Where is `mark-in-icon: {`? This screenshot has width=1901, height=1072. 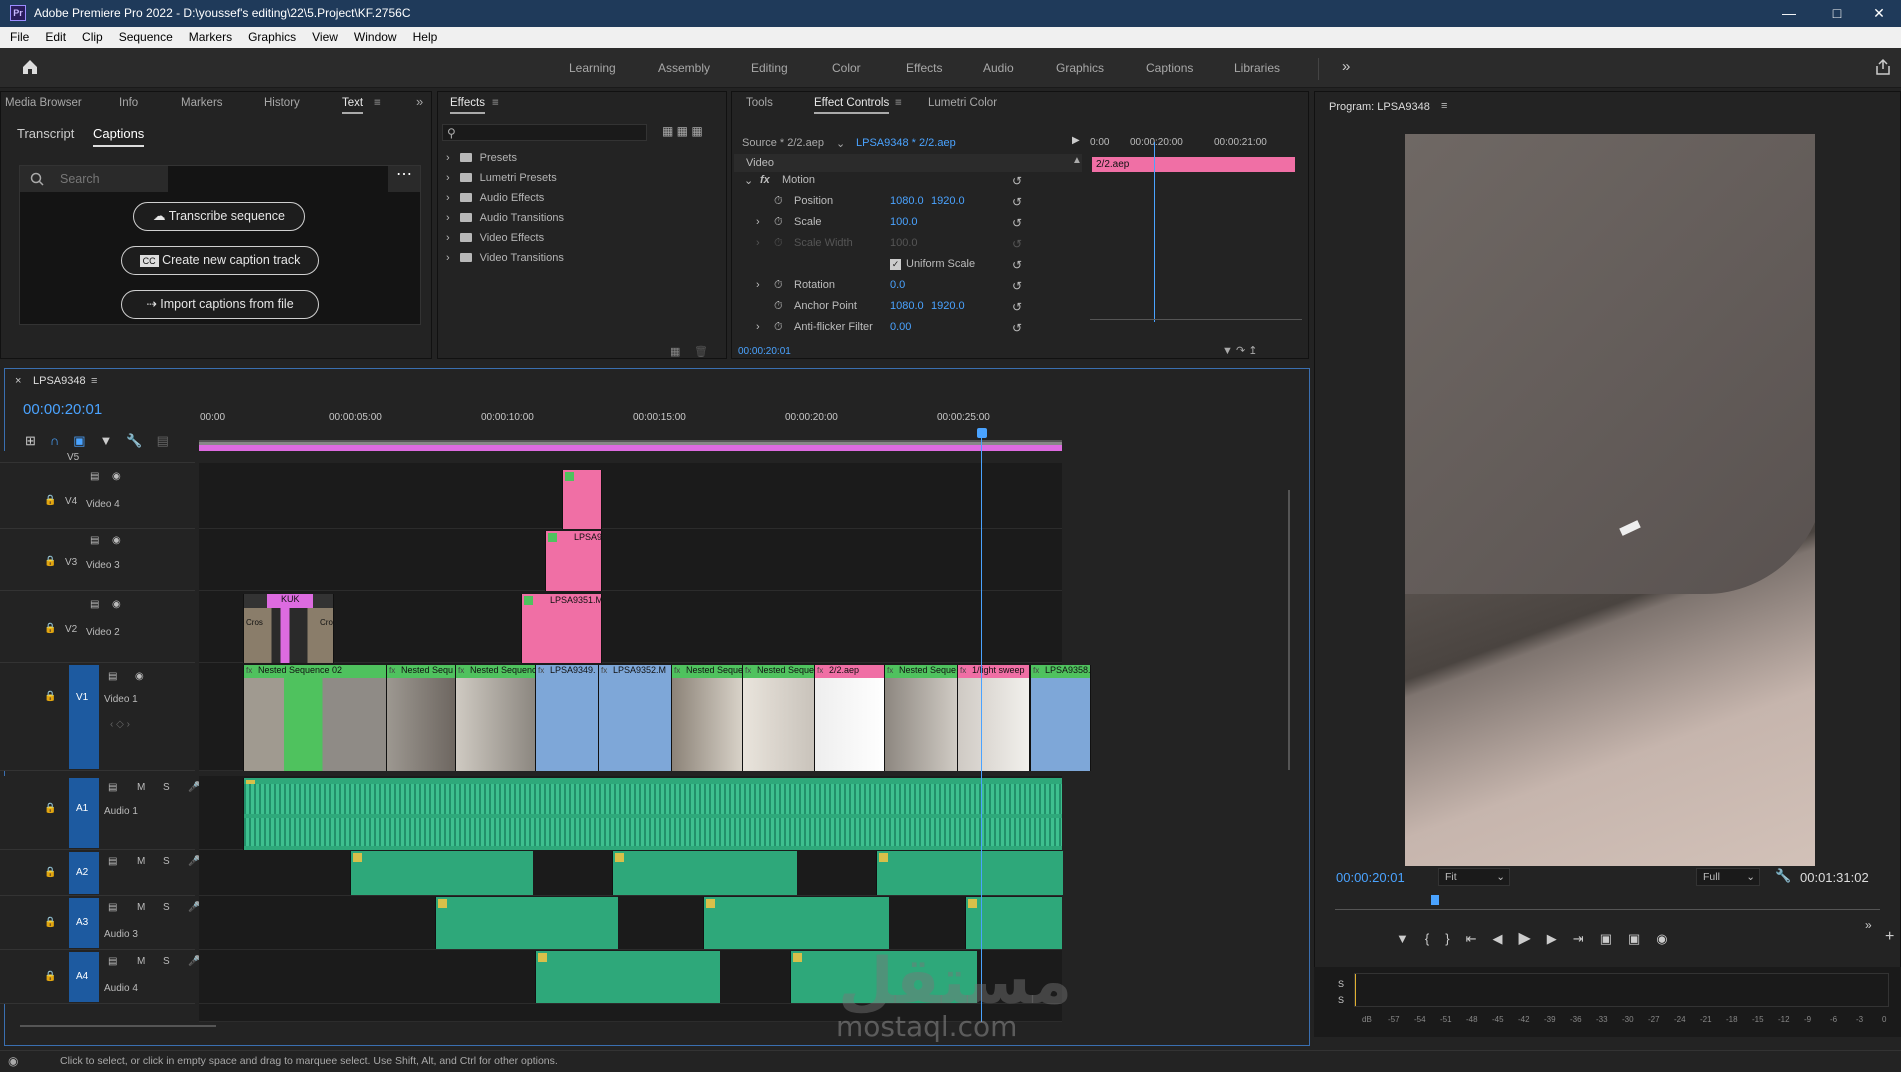
mark-in-icon: { is located at coordinates (1435, 938).